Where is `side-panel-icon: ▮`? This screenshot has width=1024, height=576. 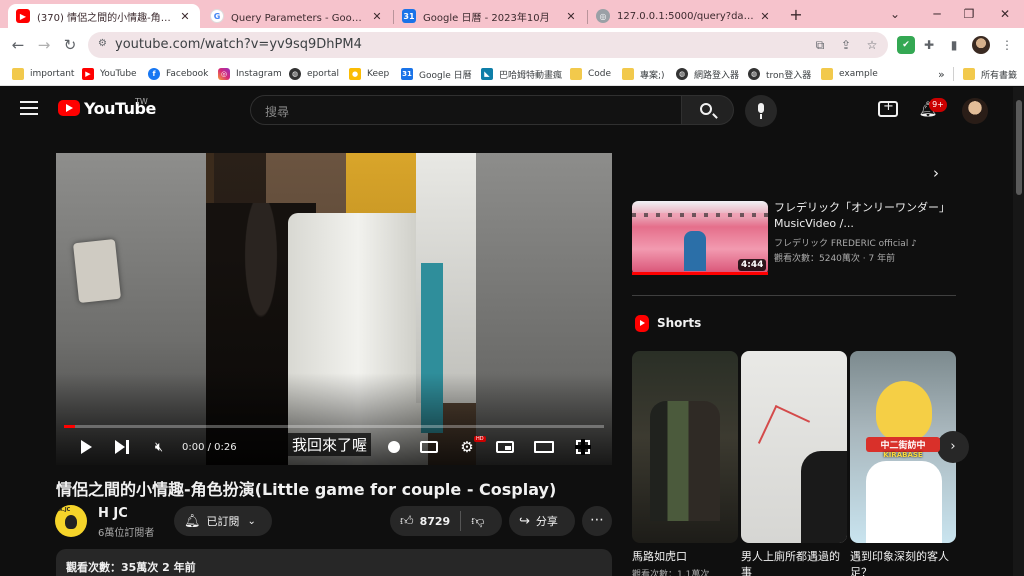
side-panel-icon: ▮ is located at coordinates (954, 45).